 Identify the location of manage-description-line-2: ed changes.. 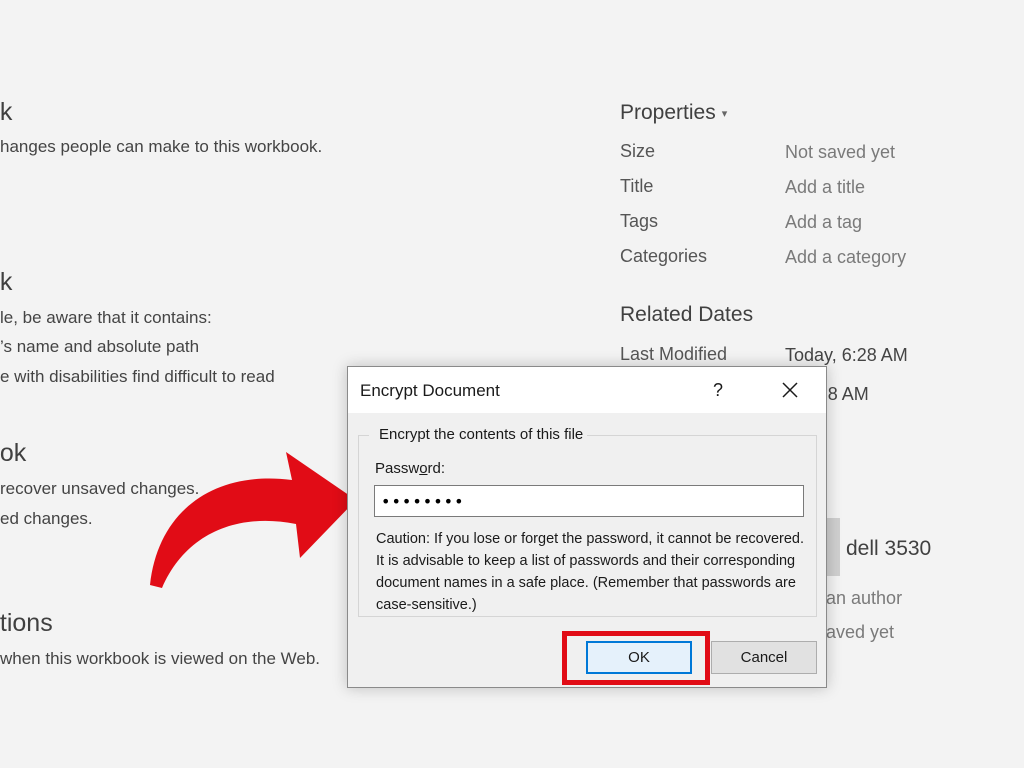
(46, 518).